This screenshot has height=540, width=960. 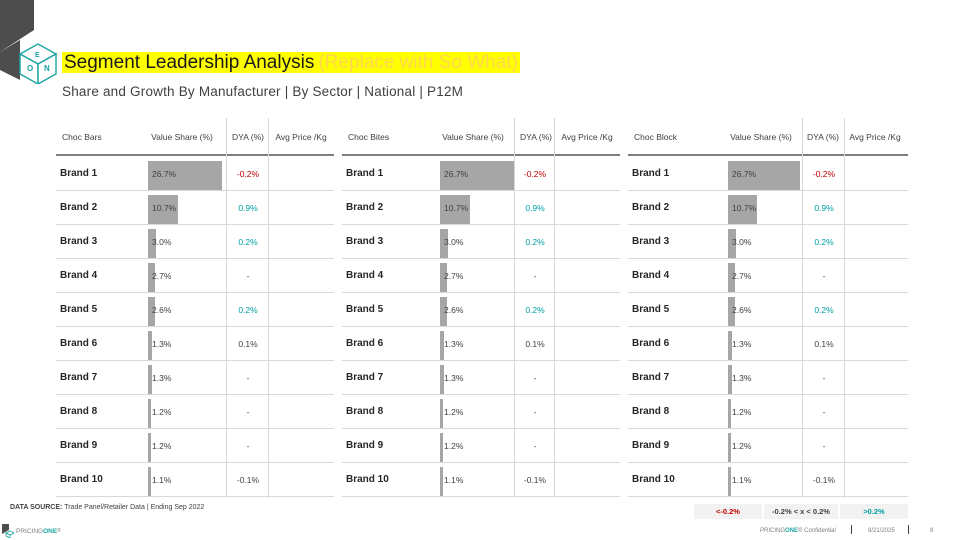 I want to click on value-share-label: 10.7%, so click(x=456, y=208).